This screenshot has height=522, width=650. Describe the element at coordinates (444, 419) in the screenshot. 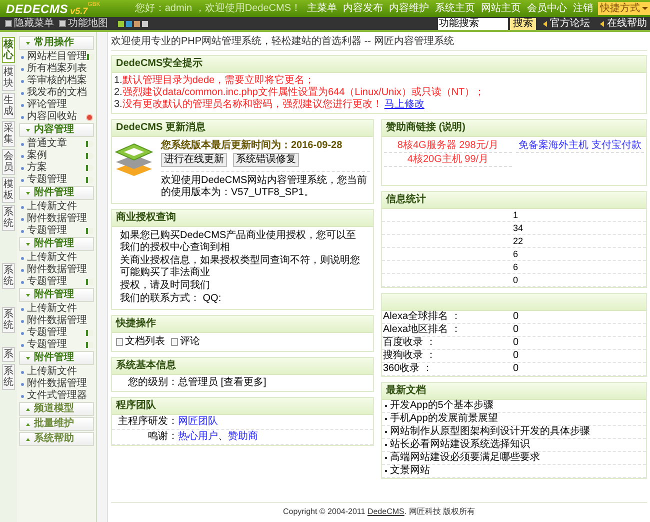

I see `article-link: 手机App的发展前景展望` at that location.